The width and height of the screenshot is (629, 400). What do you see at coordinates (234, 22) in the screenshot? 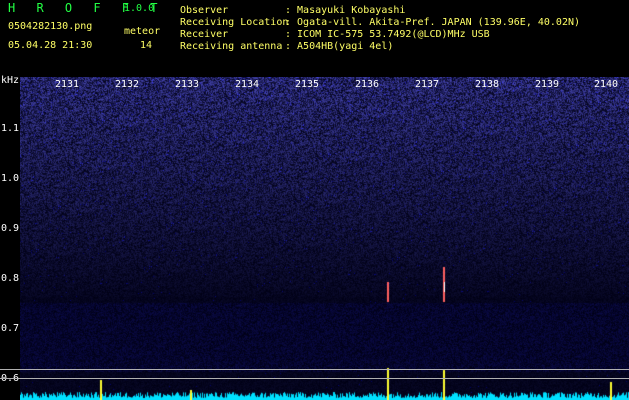
I see `info-label-location: Receiving Location` at bounding box center [234, 22].